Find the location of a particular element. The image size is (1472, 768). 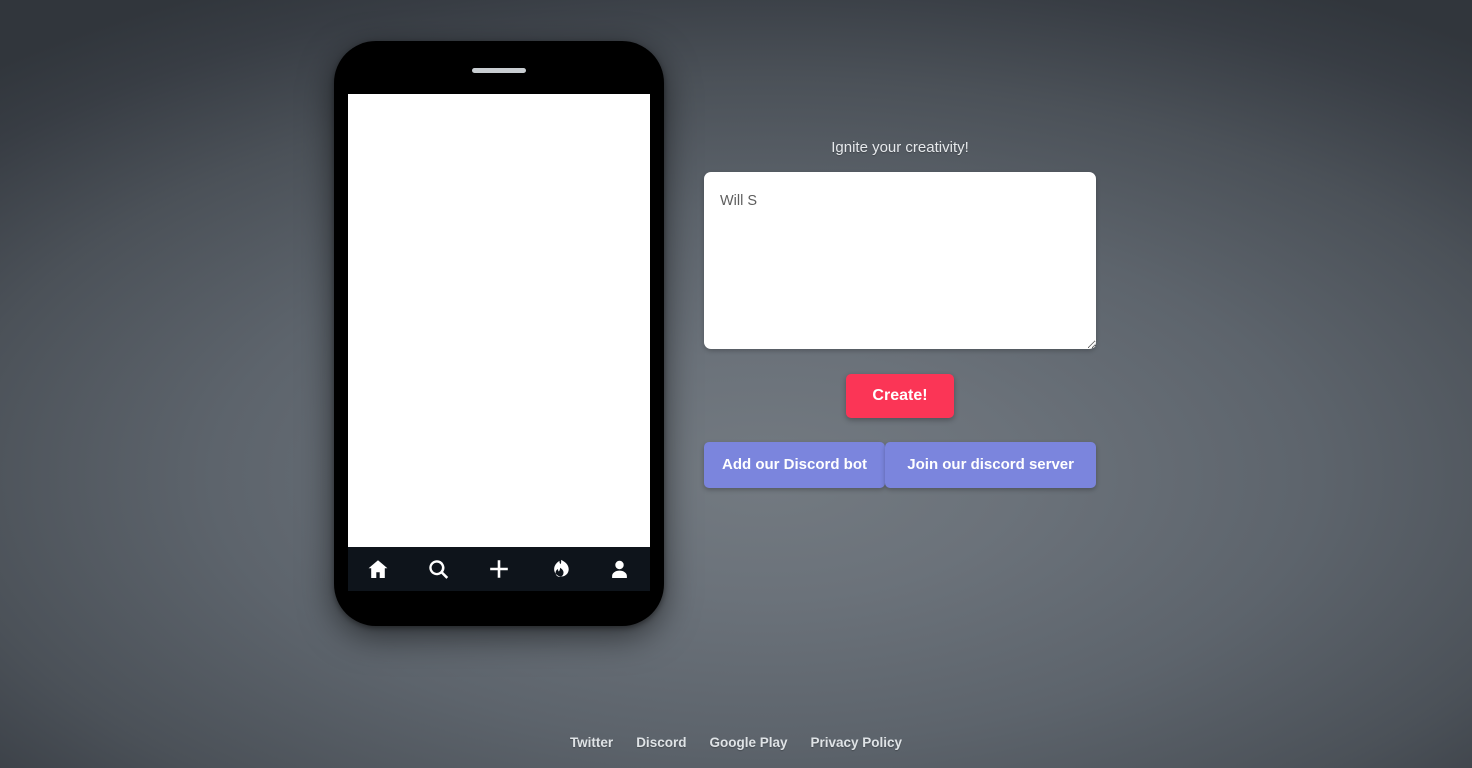

create-button-row: Create! is located at coordinates (900, 396).